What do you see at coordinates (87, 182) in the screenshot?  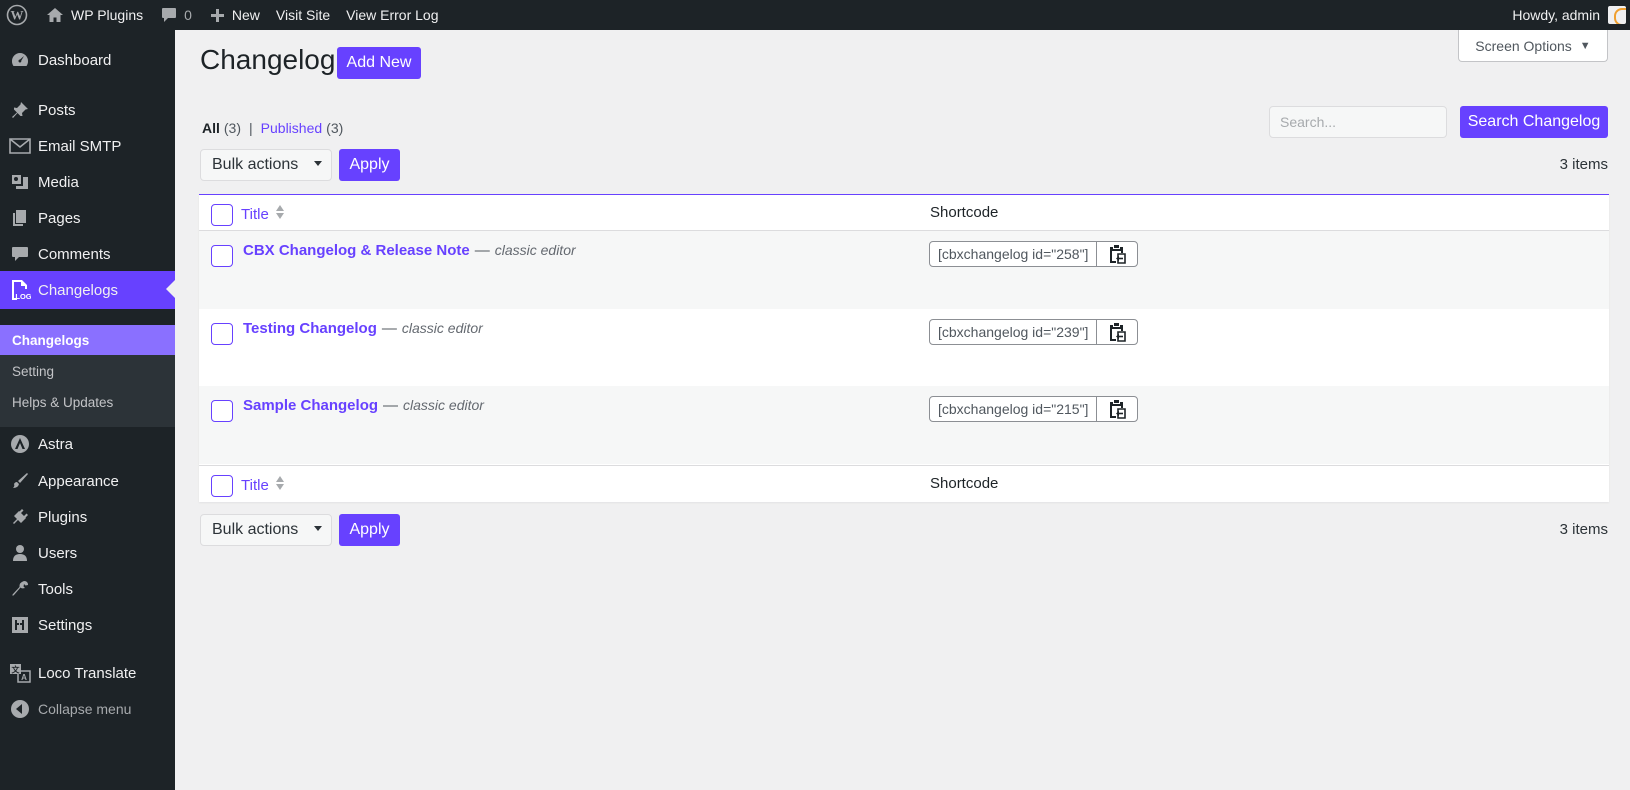 I see `menu-item-media: Media` at bounding box center [87, 182].